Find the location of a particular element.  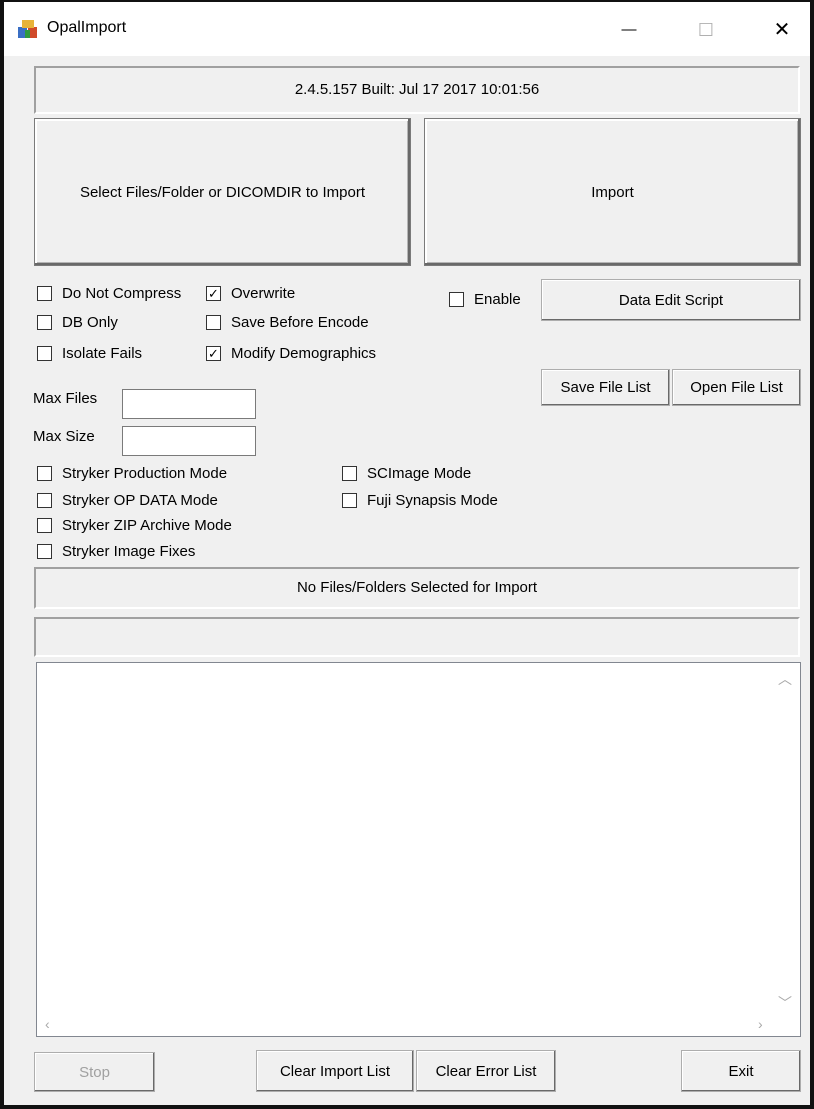

import-label: Import is located at coordinates (612, 192).